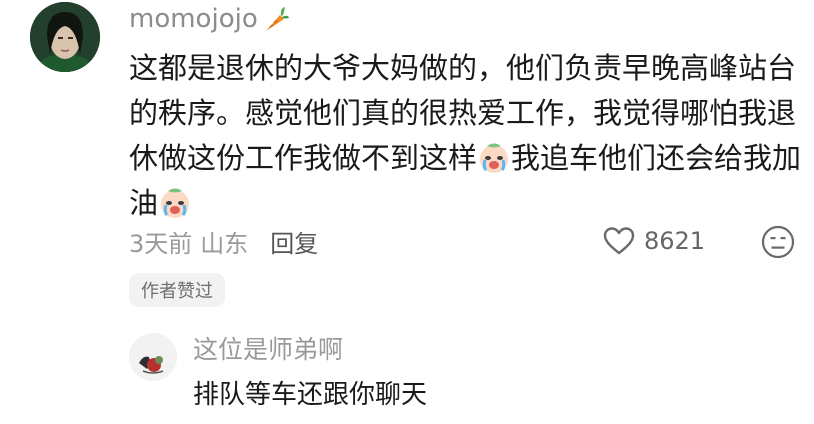 The image size is (814, 424). I want to click on comment-line: 休做这份工作我做不到这样 我追车他们还会给我加, so click(465, 158).